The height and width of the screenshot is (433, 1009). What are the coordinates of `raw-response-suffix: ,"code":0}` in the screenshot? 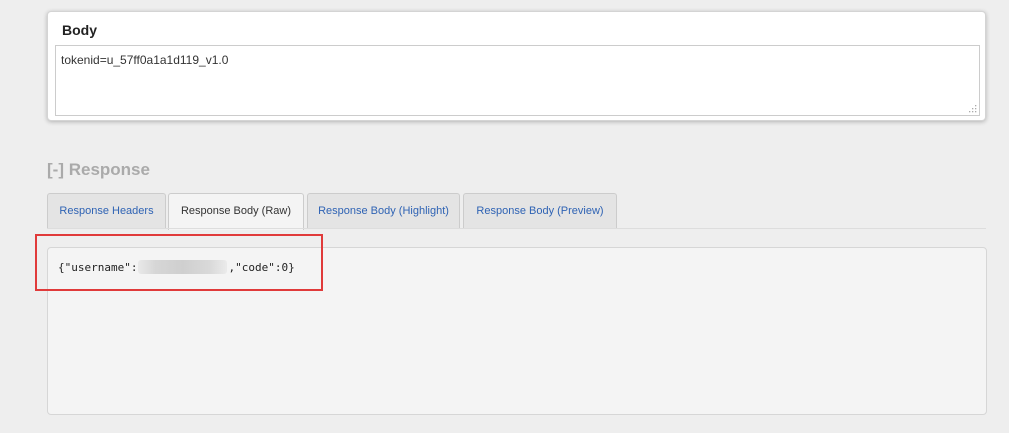 It's located at (261, 267).